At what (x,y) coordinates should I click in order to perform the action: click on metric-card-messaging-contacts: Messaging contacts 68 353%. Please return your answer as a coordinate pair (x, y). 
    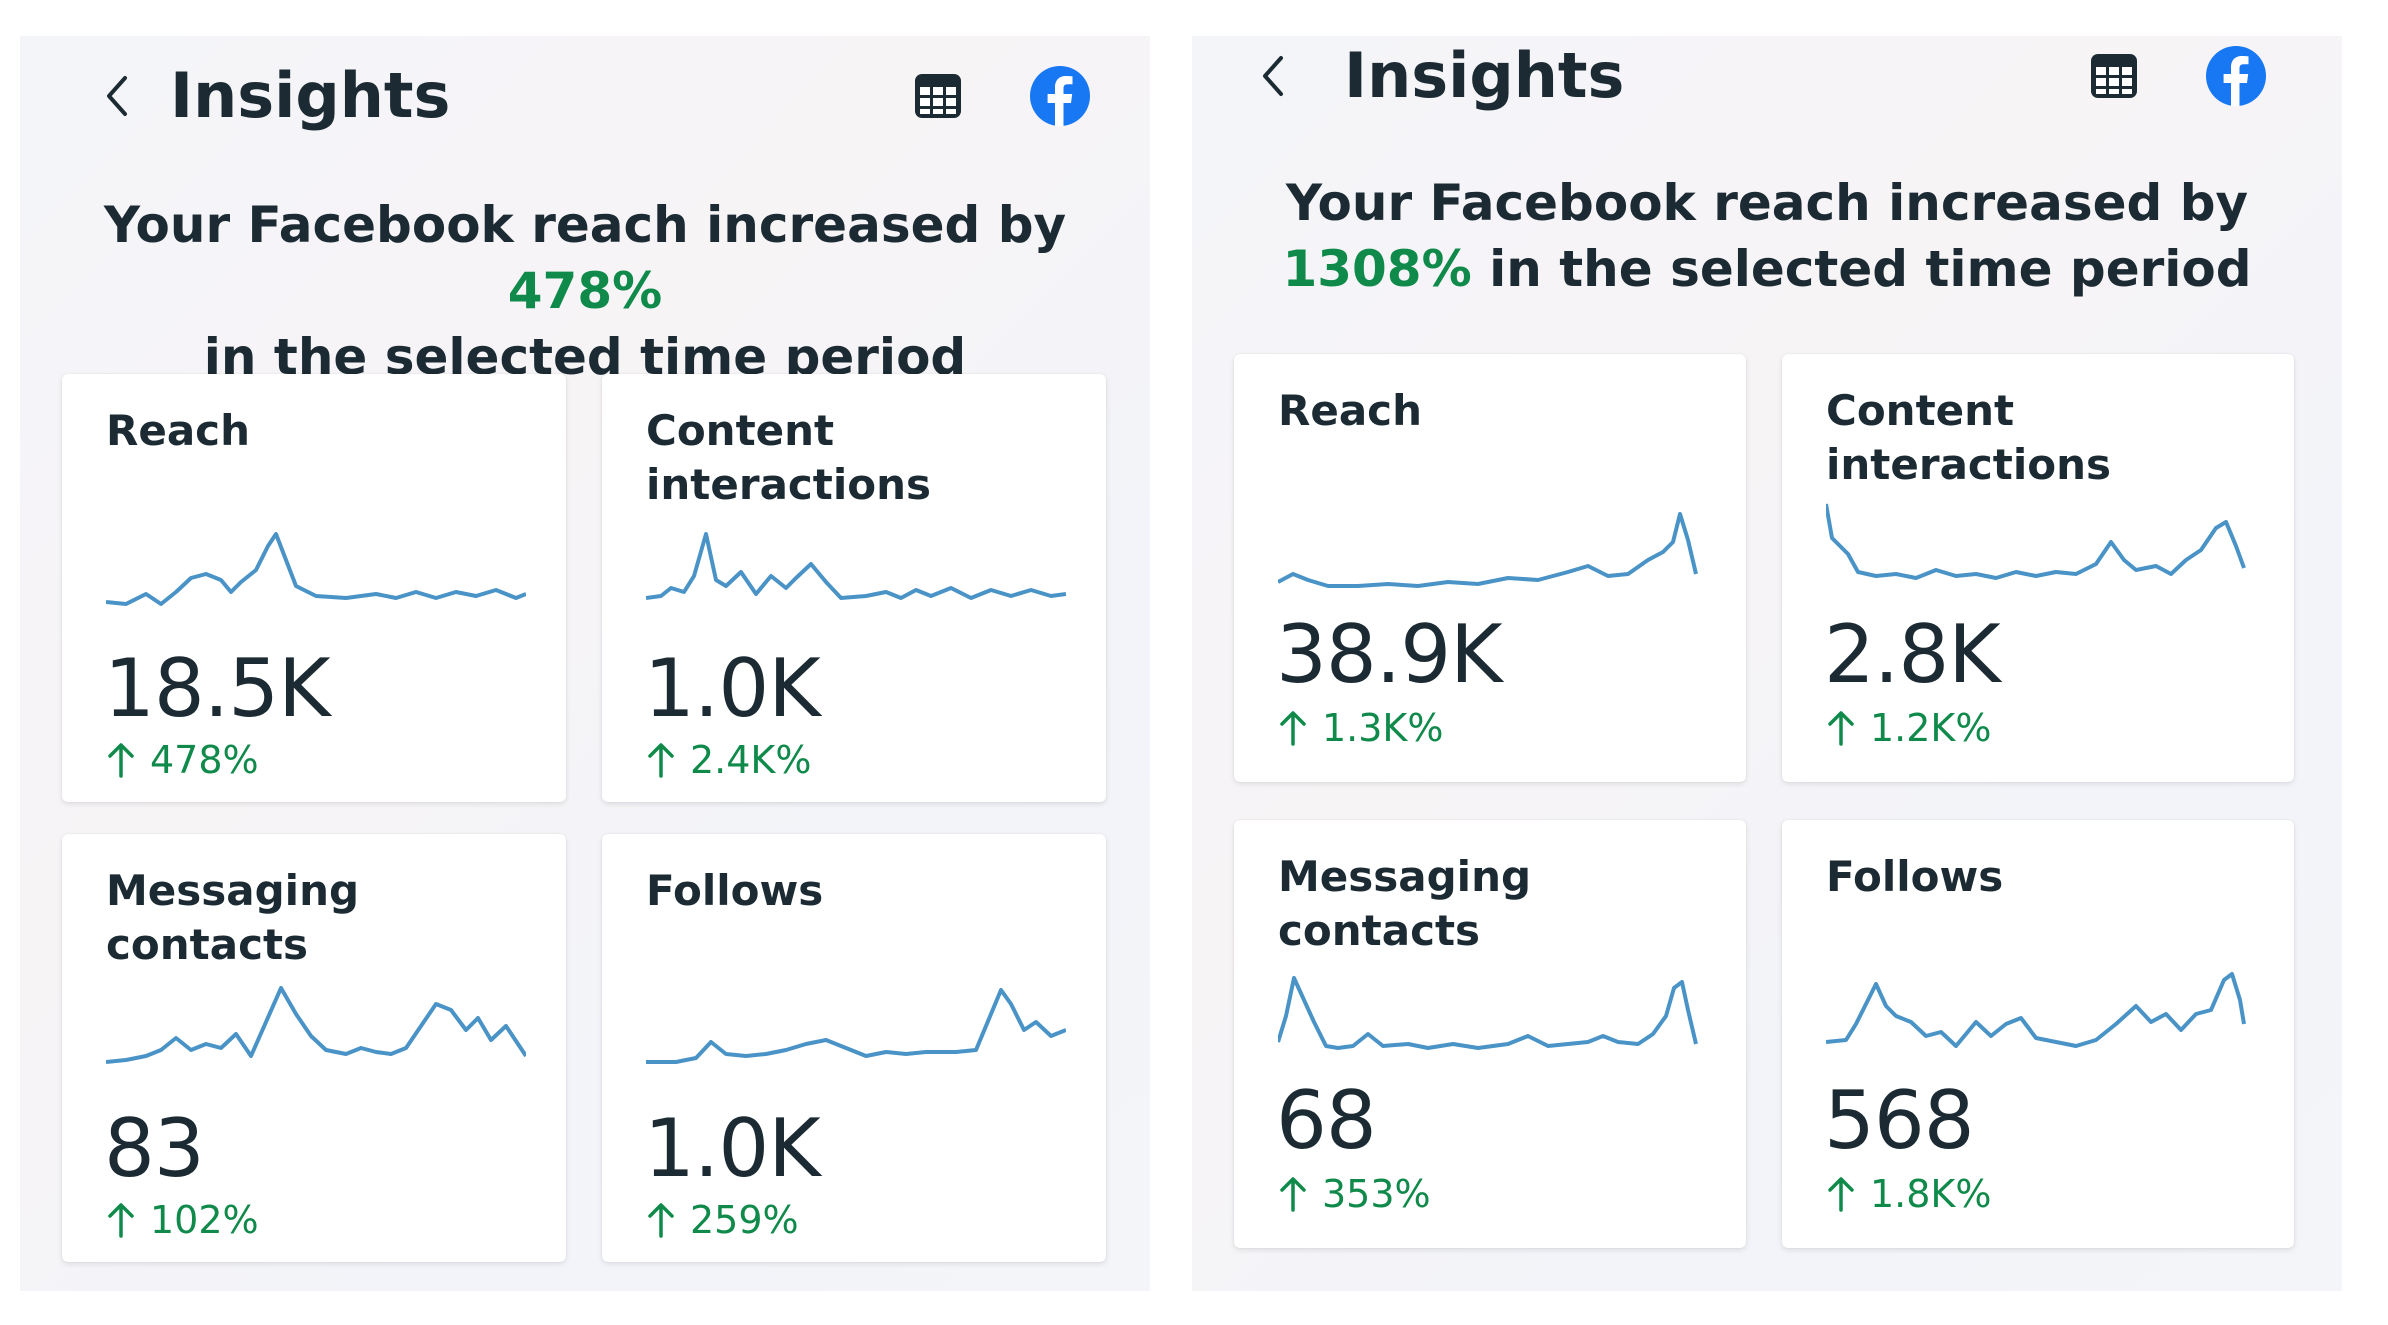
    Looking at the image, I should click on (1490, 1034).